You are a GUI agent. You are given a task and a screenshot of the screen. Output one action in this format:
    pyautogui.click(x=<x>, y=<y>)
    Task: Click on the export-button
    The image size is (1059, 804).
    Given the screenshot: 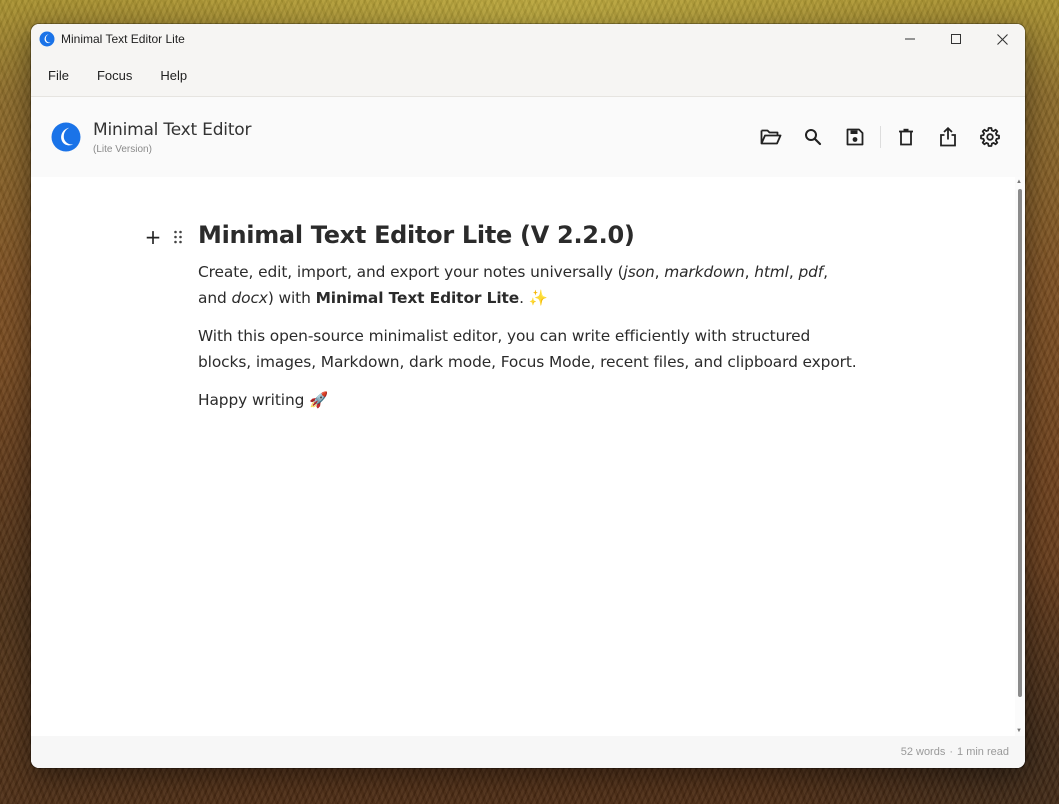 What is the action you would take?
    pyautogui.click(x=948, y=137)
    